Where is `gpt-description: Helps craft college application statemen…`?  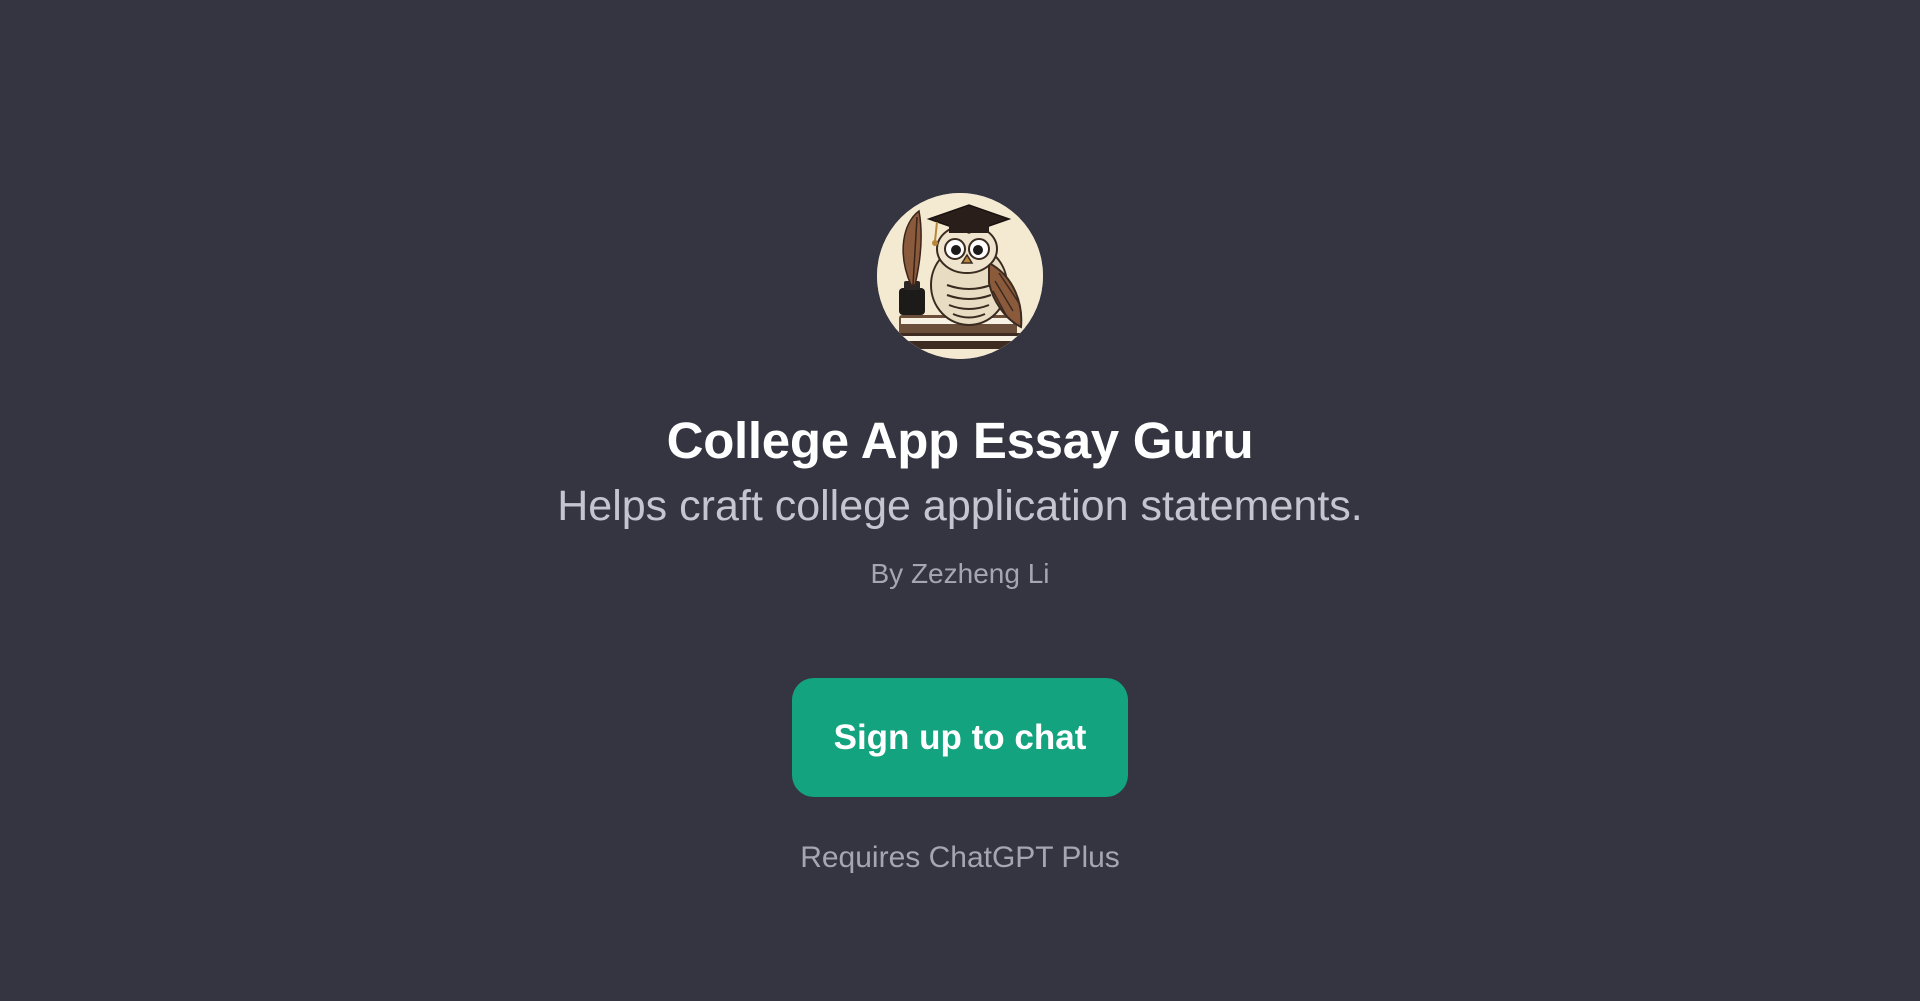 gpt-description: Helps craft college application statemen… is located at coordinates (960, 506).